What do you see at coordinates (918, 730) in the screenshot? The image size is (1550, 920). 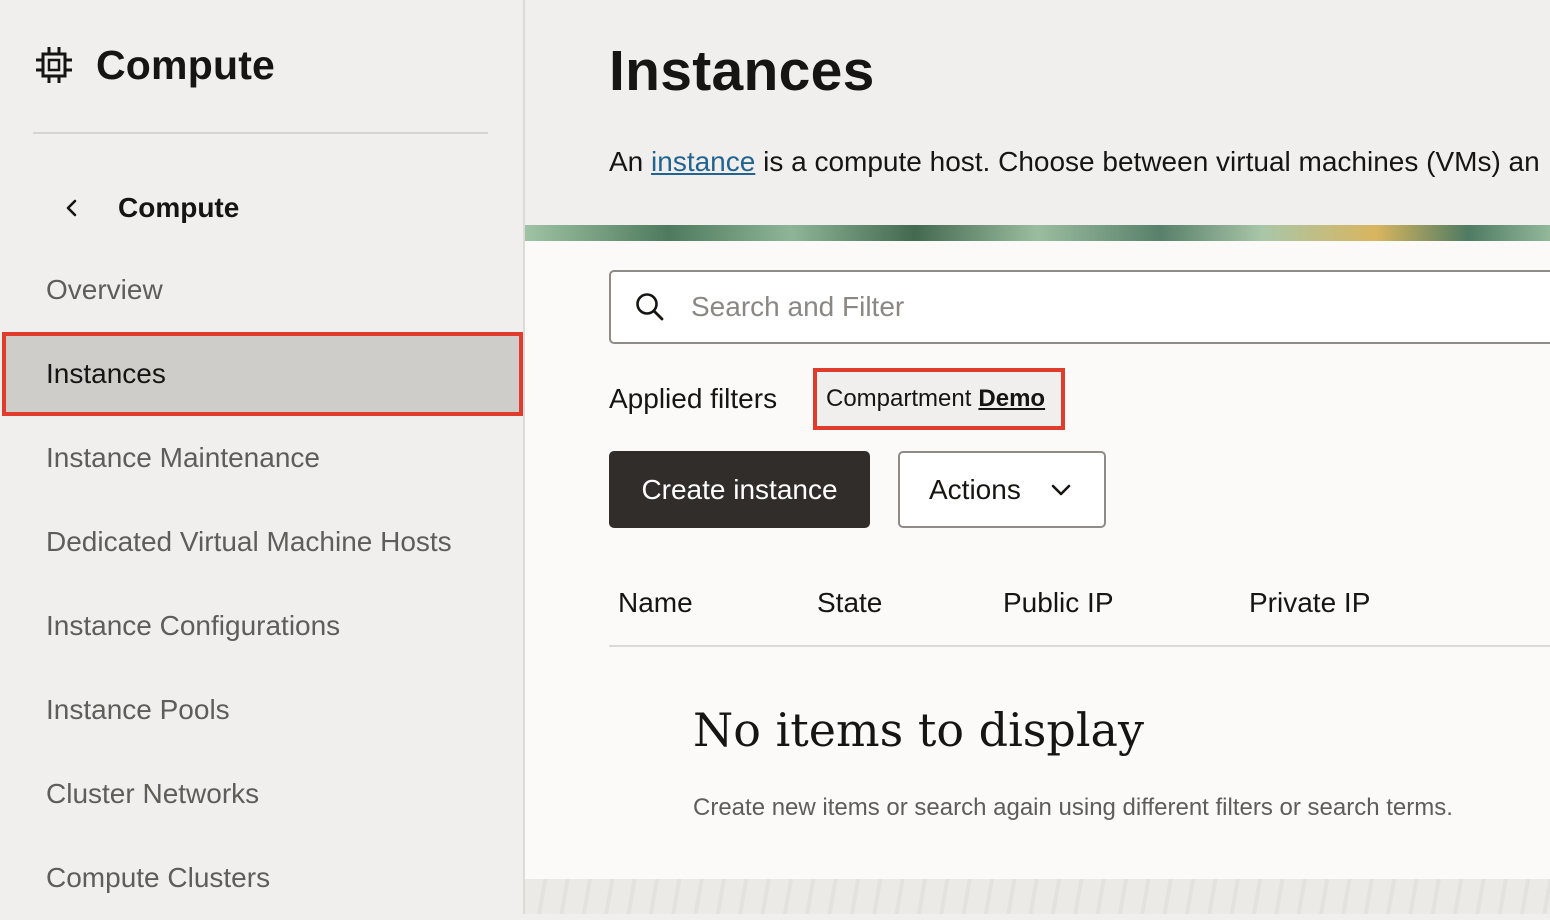 I see `empty-state-title: No items to display` at bounding box center [918, 730].